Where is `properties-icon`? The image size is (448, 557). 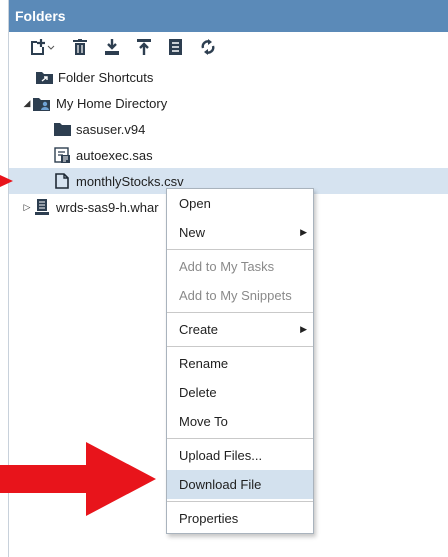 properties-icon is located at coordinates (175, 47).